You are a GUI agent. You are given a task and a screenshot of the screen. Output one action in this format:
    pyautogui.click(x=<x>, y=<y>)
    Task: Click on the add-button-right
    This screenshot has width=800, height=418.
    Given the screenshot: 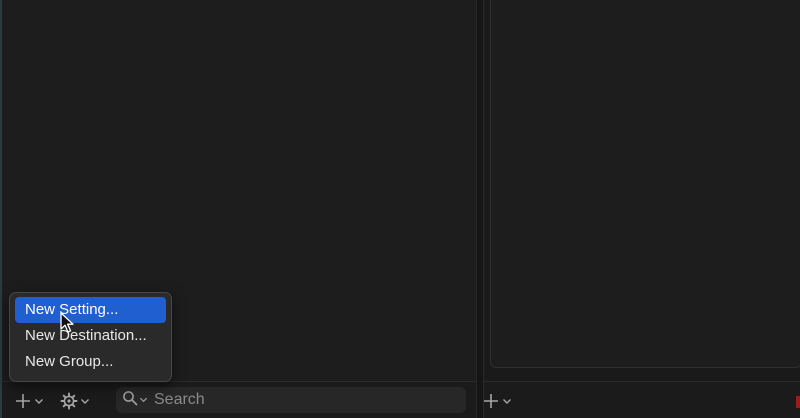 What is the action you would take?
    pyautogui.click(x=497, y=401)
    